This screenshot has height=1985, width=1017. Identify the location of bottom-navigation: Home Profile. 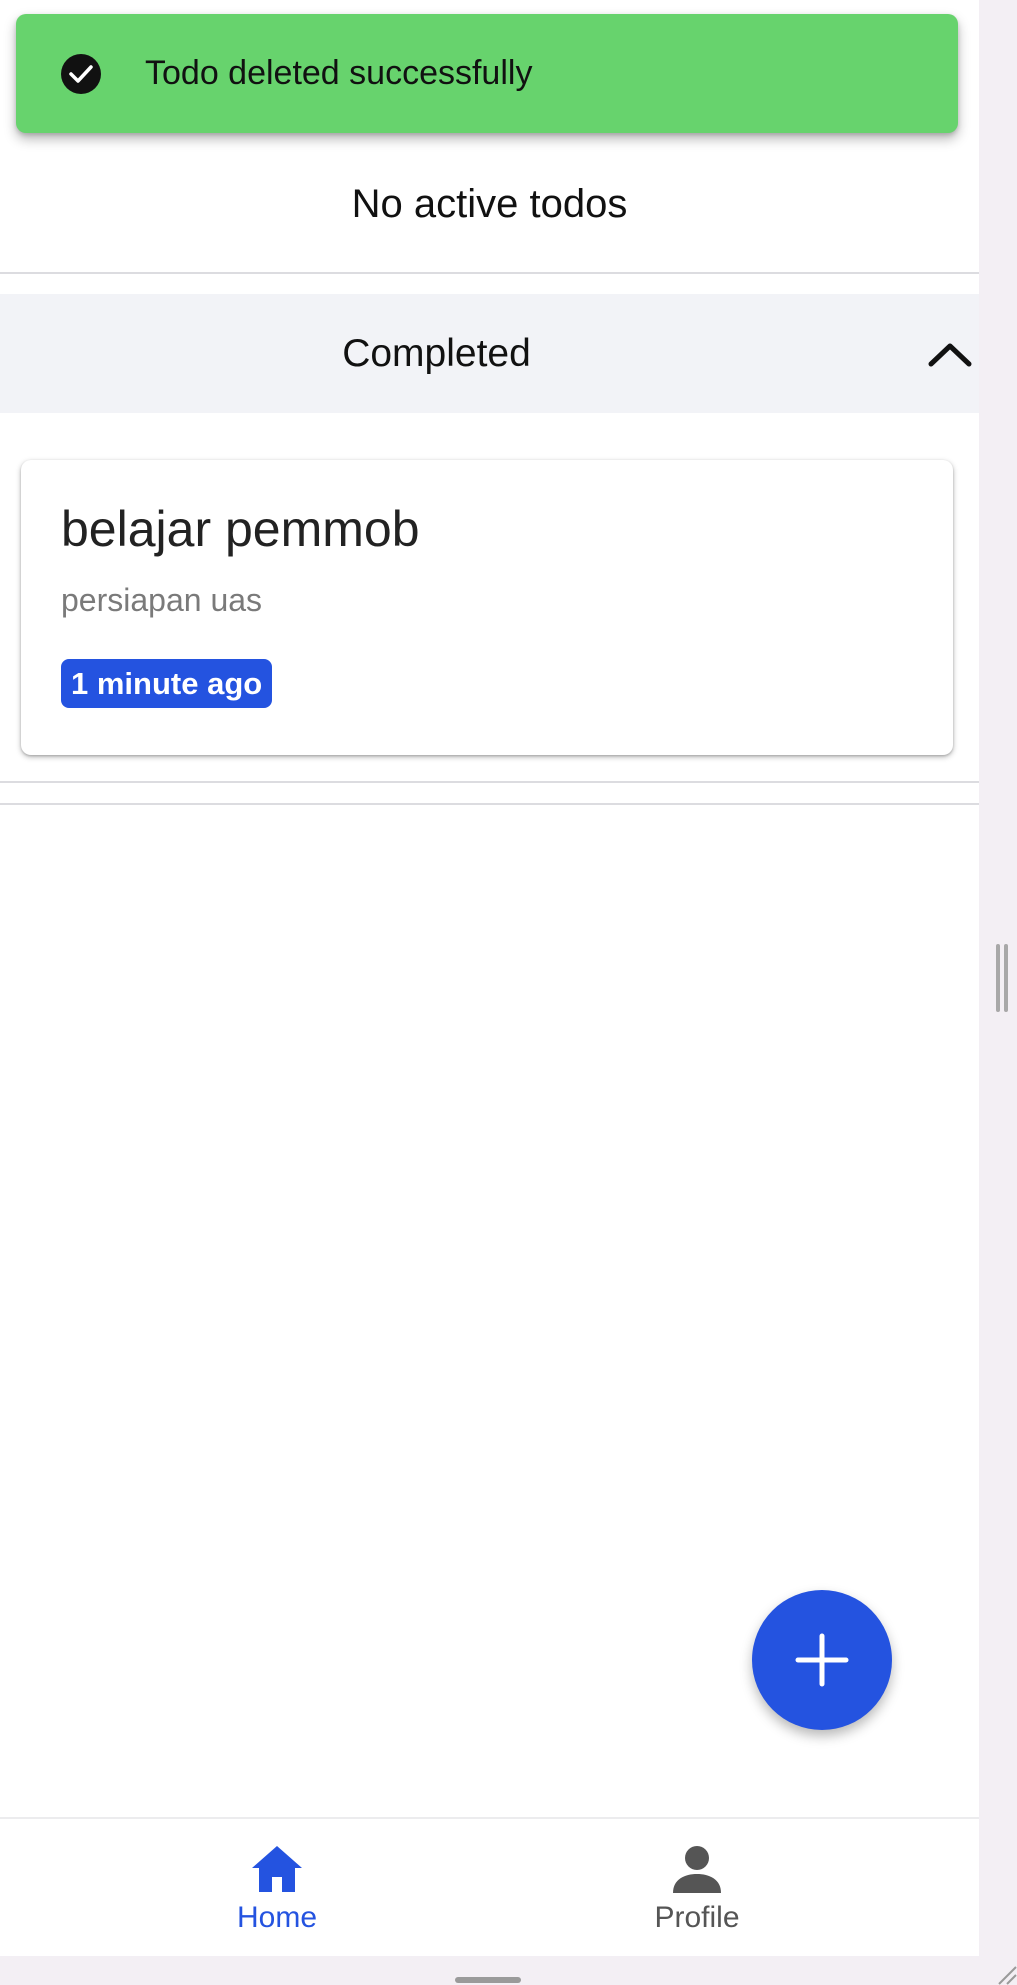
(489, 1886).